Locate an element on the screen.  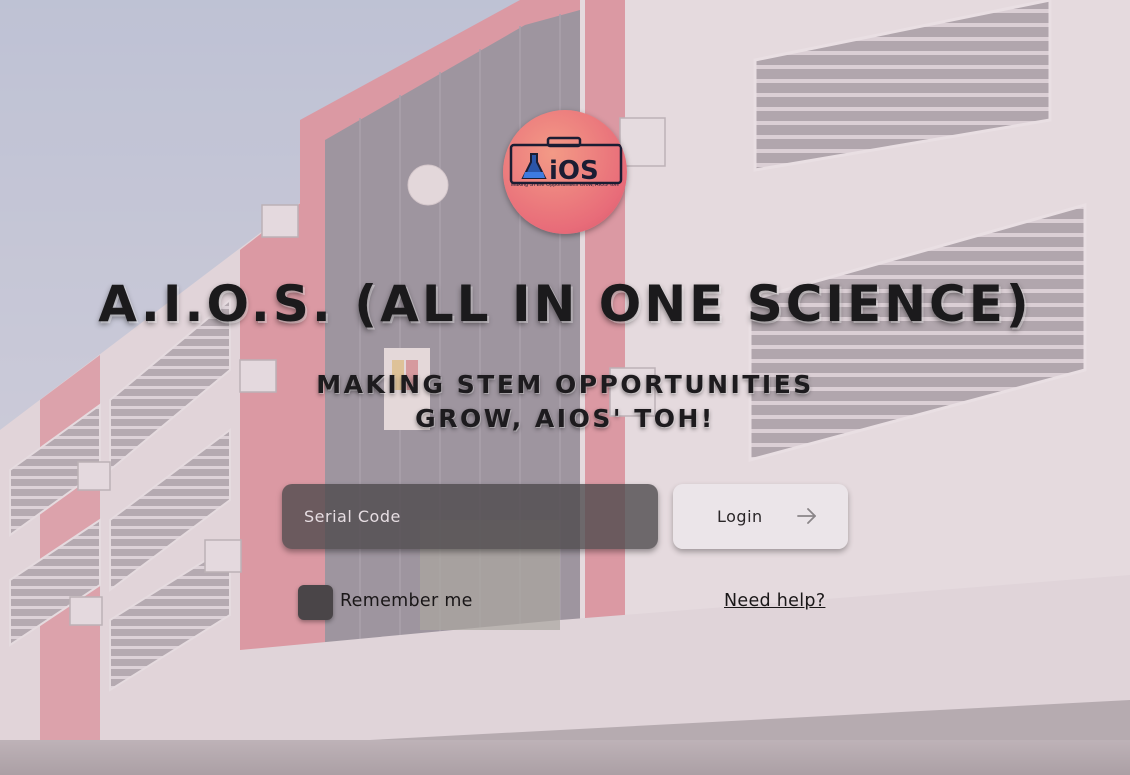
serial-code-field is located at coordinates (470, 516).